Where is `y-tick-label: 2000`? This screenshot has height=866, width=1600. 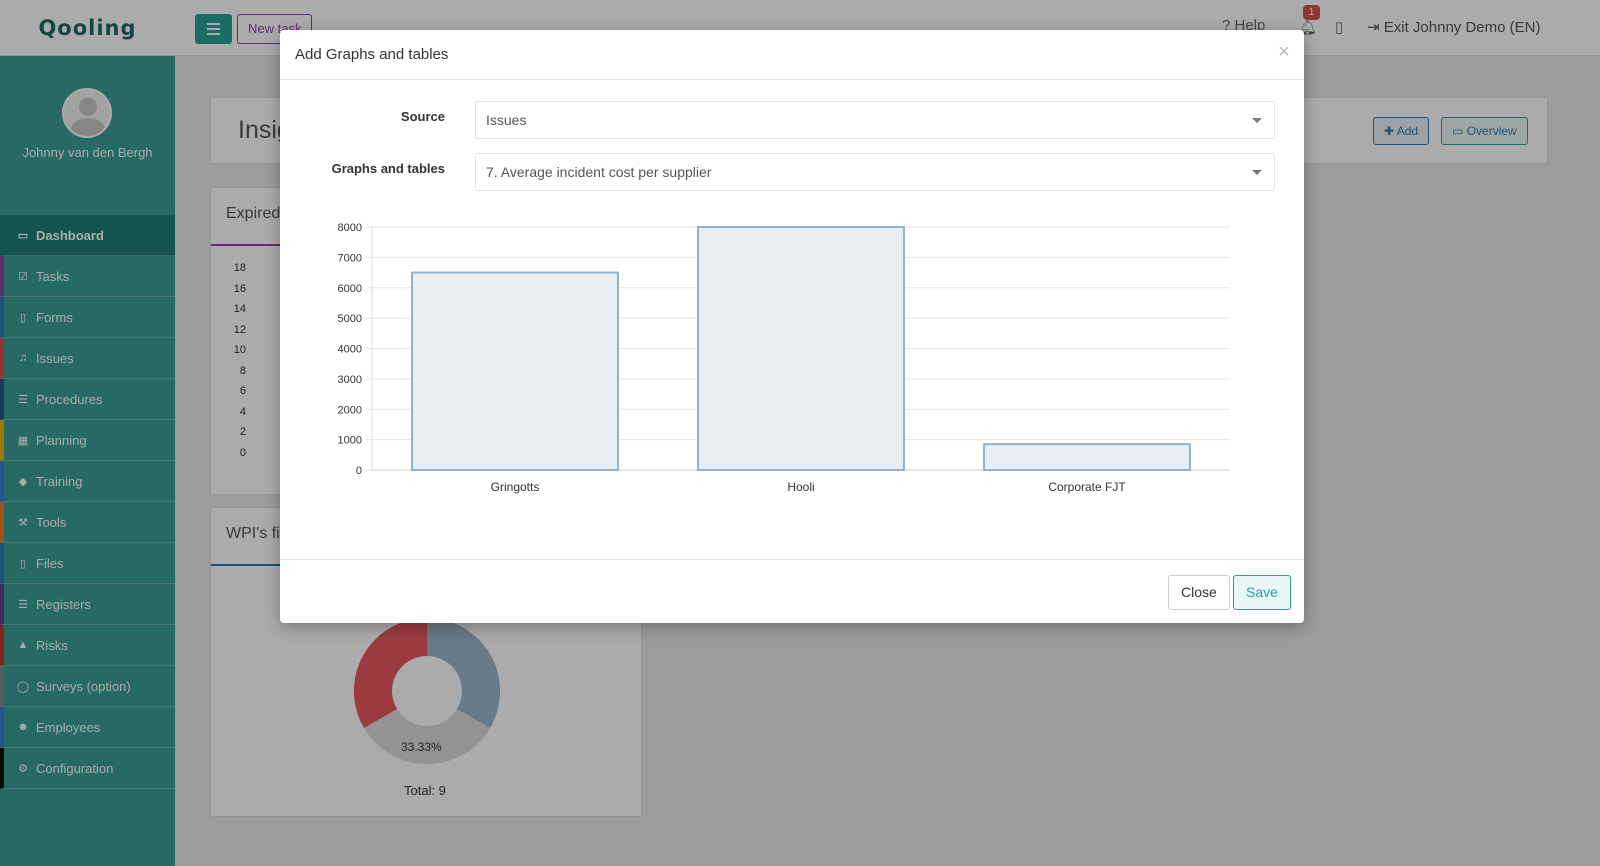
y-tick-label: 2000 is located at coordinates (350, 410).